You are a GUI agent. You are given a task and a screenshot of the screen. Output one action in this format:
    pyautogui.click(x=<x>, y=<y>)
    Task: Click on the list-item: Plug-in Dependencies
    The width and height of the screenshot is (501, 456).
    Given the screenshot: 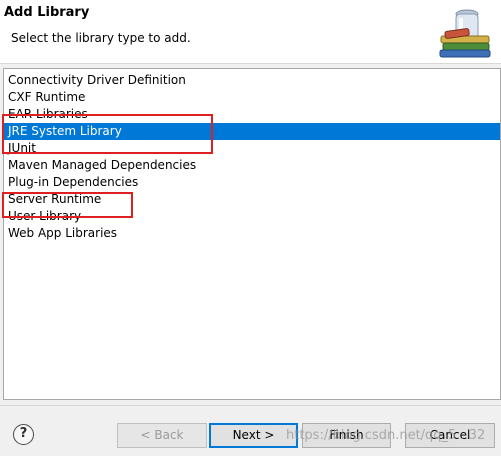 What is the action you would take?
    pyautogui.click(x=252, y=182)
    